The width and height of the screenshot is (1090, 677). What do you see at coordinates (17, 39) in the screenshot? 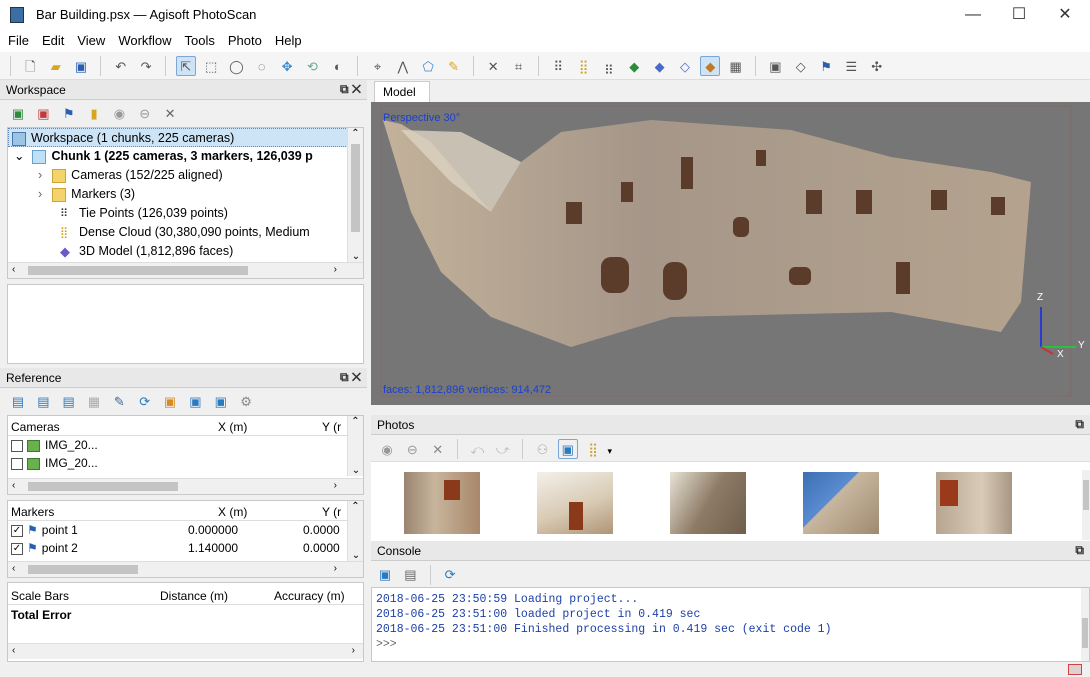
I see `menu-file: File` at bounding box center [17, 39].